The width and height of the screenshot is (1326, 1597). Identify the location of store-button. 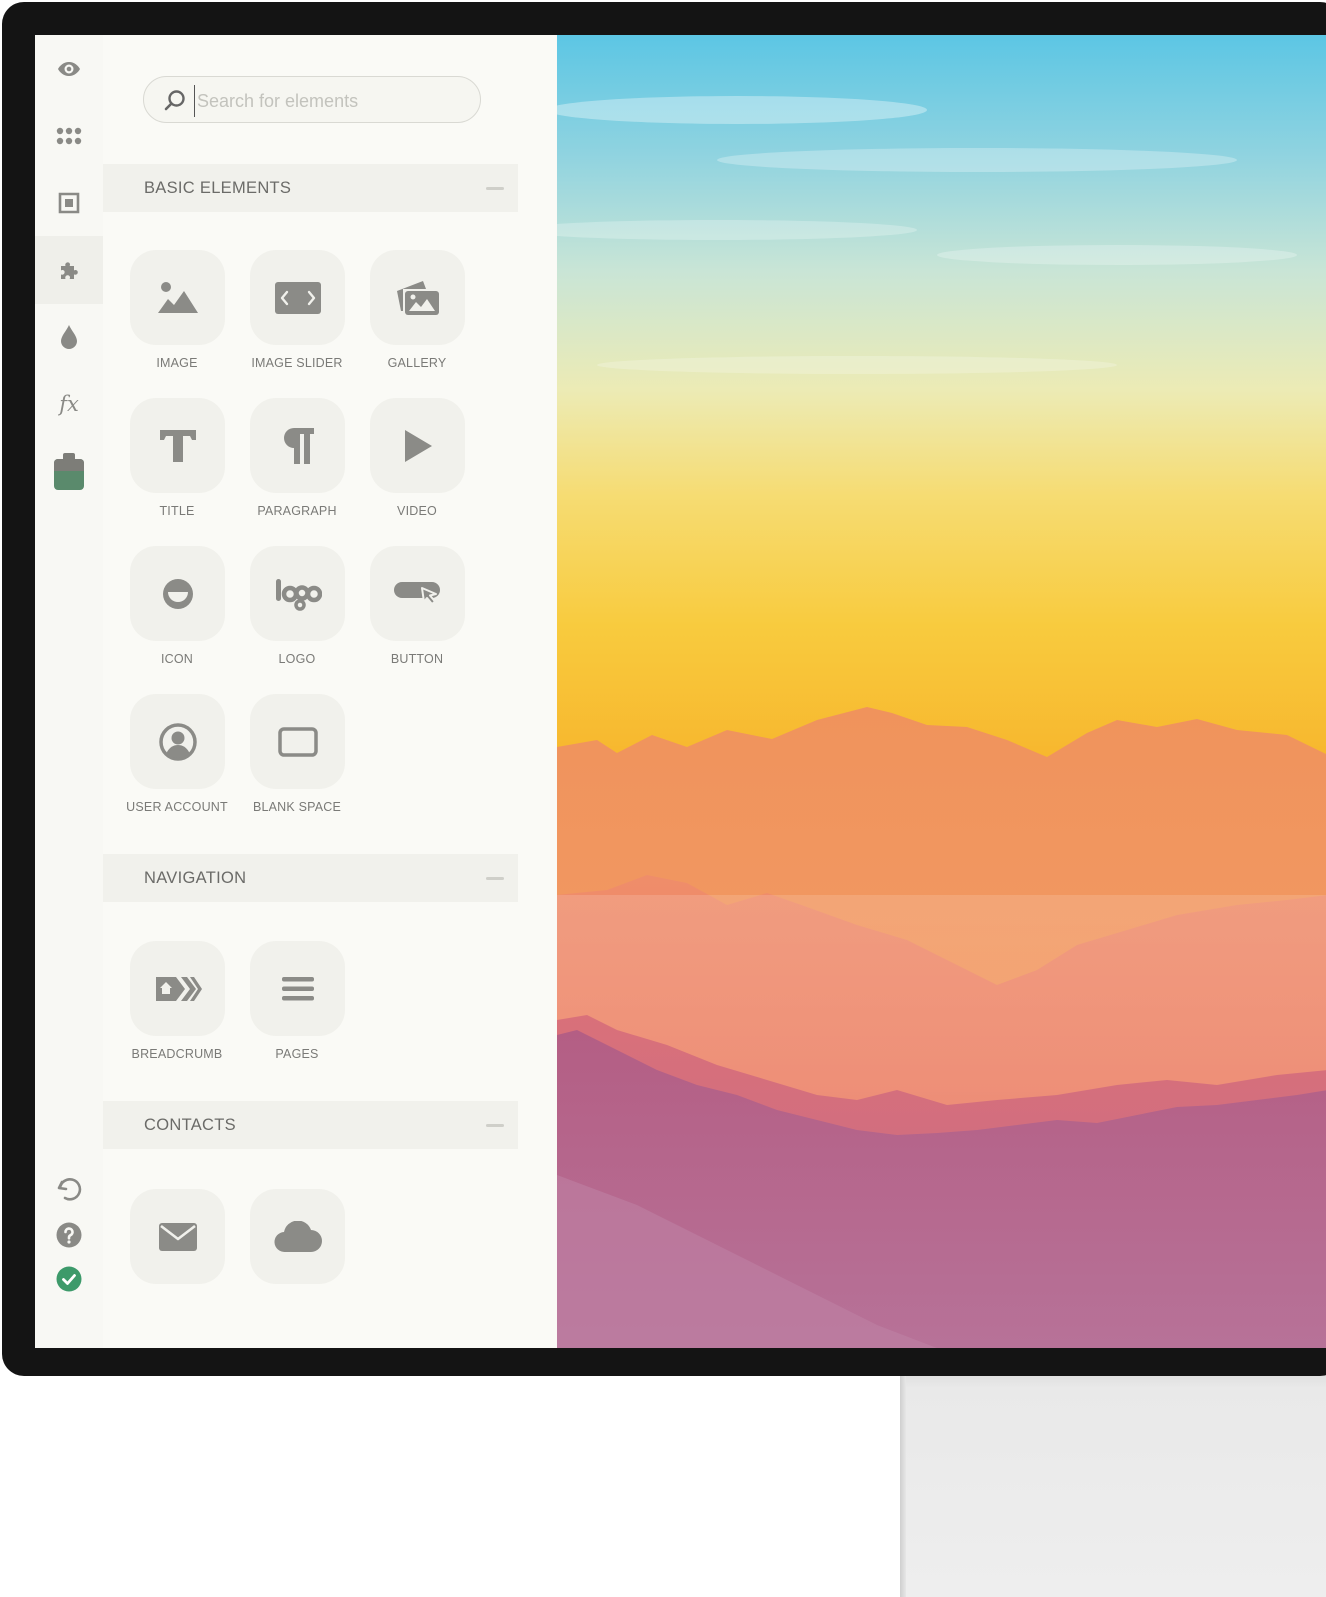
(69, 471).